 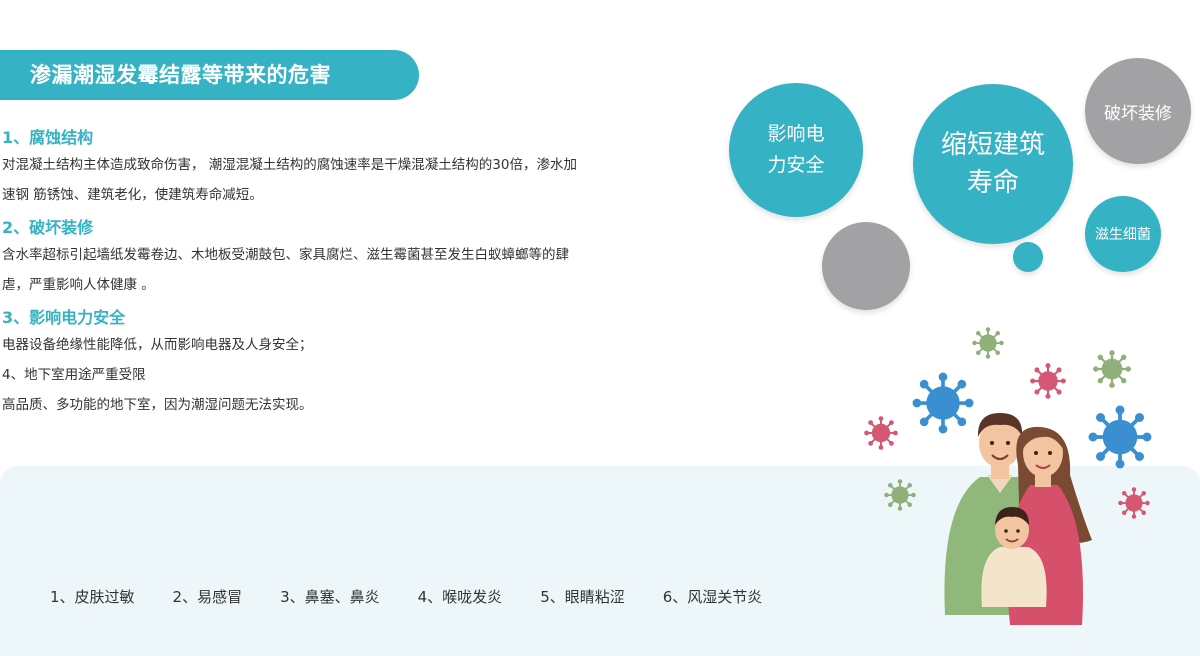 What do you see at coordinates (48, 227) in the screenshot?
I see `section-heading: 2、破坏装修` at bounding box center [48, 227].